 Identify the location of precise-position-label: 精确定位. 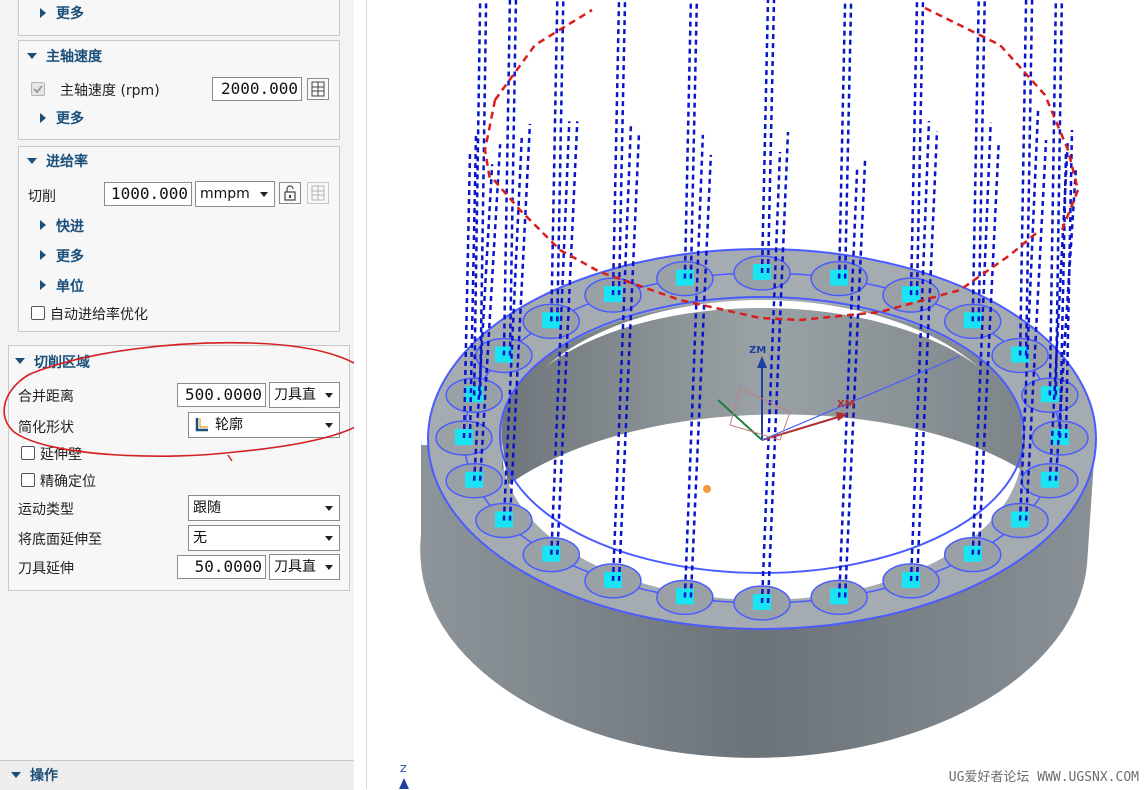
(68, 482).